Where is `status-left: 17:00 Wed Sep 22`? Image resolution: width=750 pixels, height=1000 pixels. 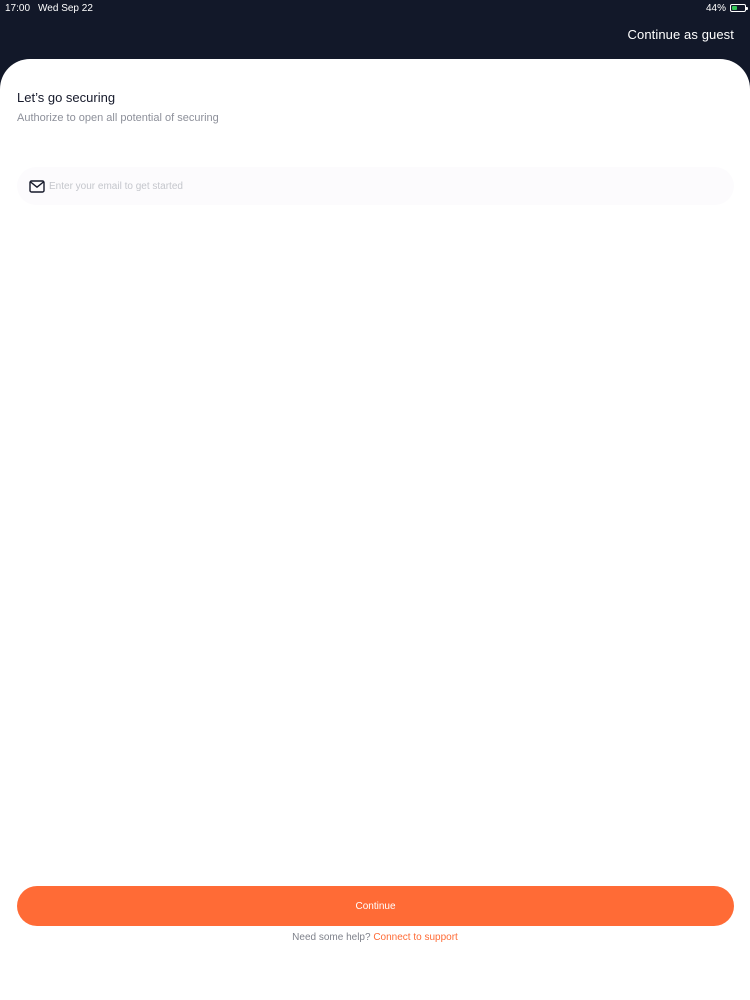
status-left: 17:00 Wed Sep 22 is located at coordinates (49, 8).